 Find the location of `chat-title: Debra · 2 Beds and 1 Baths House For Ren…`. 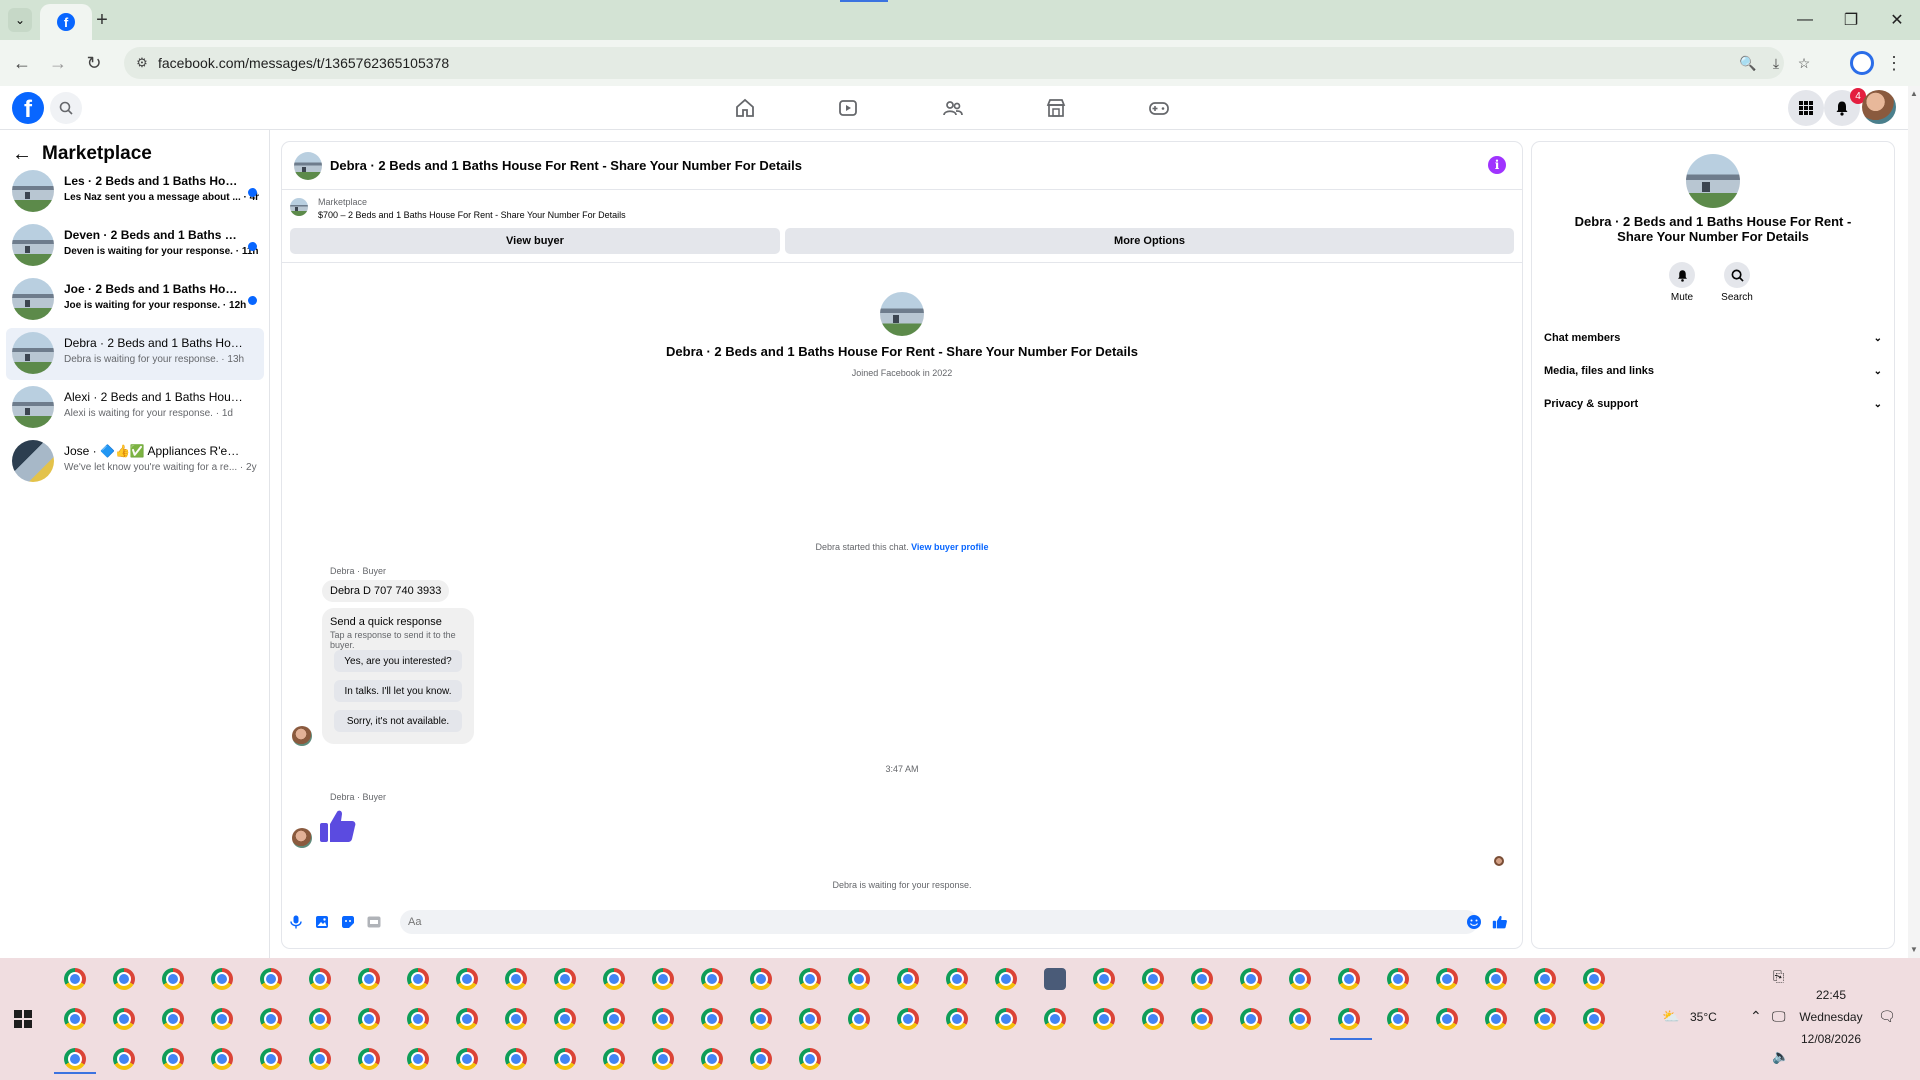

chat-title: Debra · 2 Beds and 1 Baths House For Ren… is located at coordinates (566, 165).